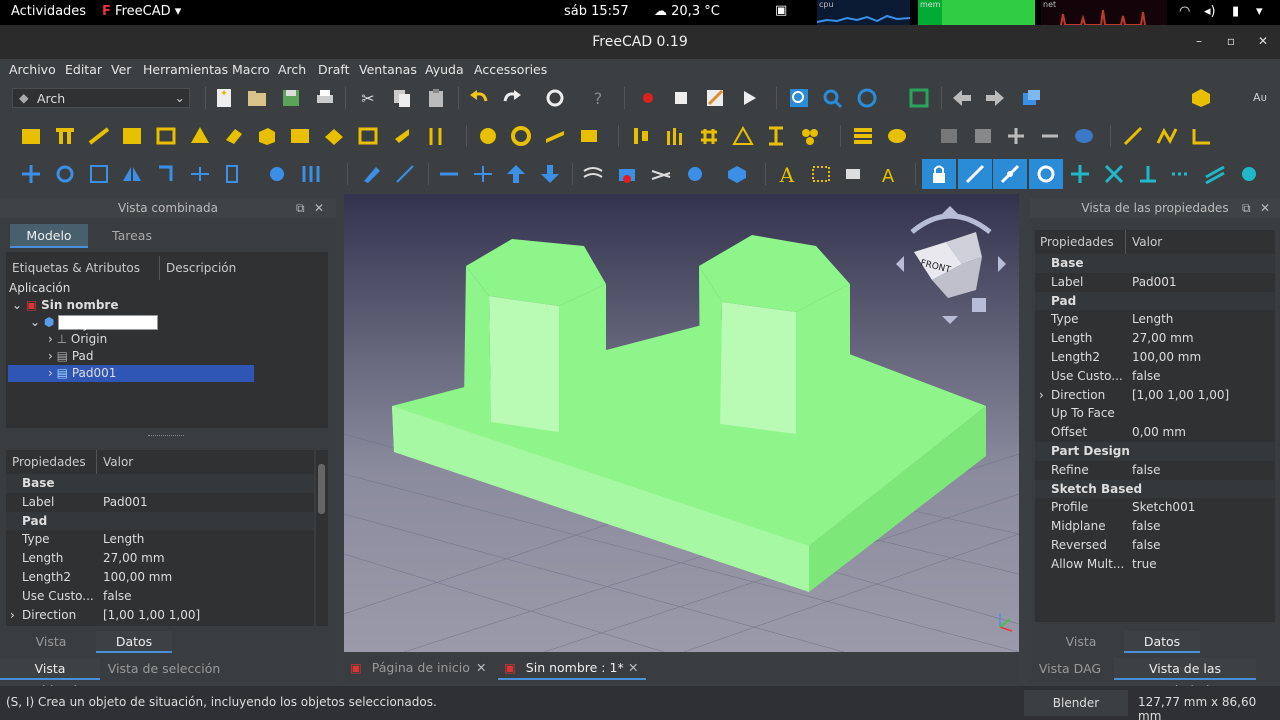 This screenshot has width=1280, height=720. What do you see at coordinates (555, 136) in the screenshot?
I see `arch-fence-icon` at bounding box center [555, 136].